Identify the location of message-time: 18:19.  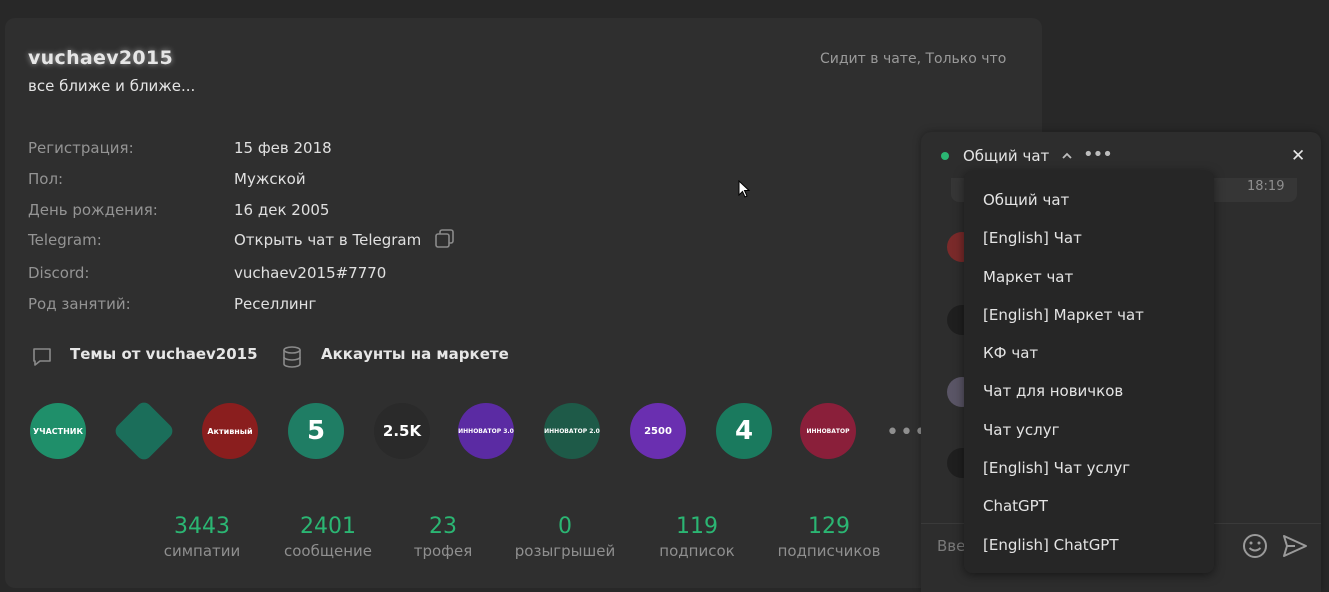
(1266, 186).